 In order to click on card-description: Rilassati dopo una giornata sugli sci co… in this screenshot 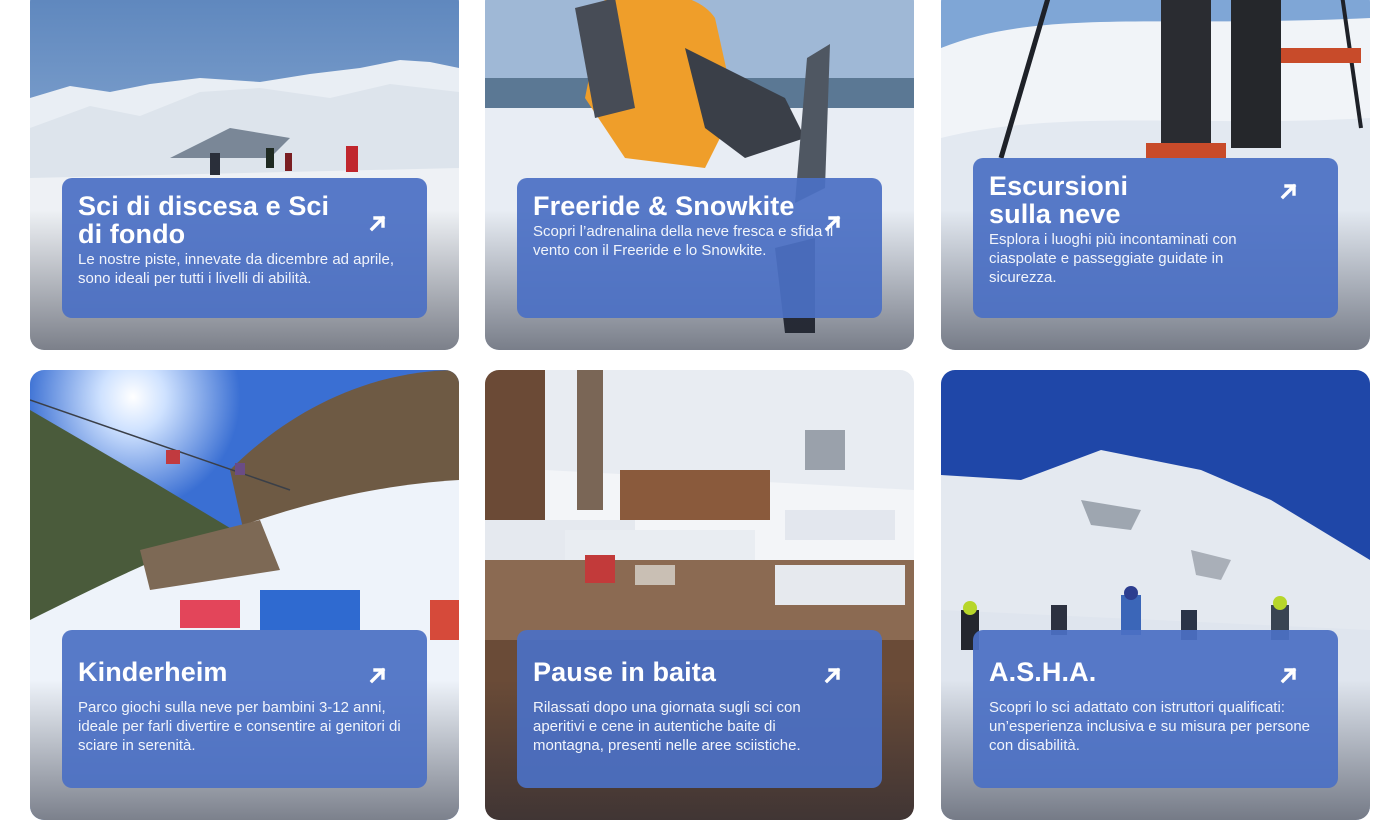, I will do `click(667, 726)`.